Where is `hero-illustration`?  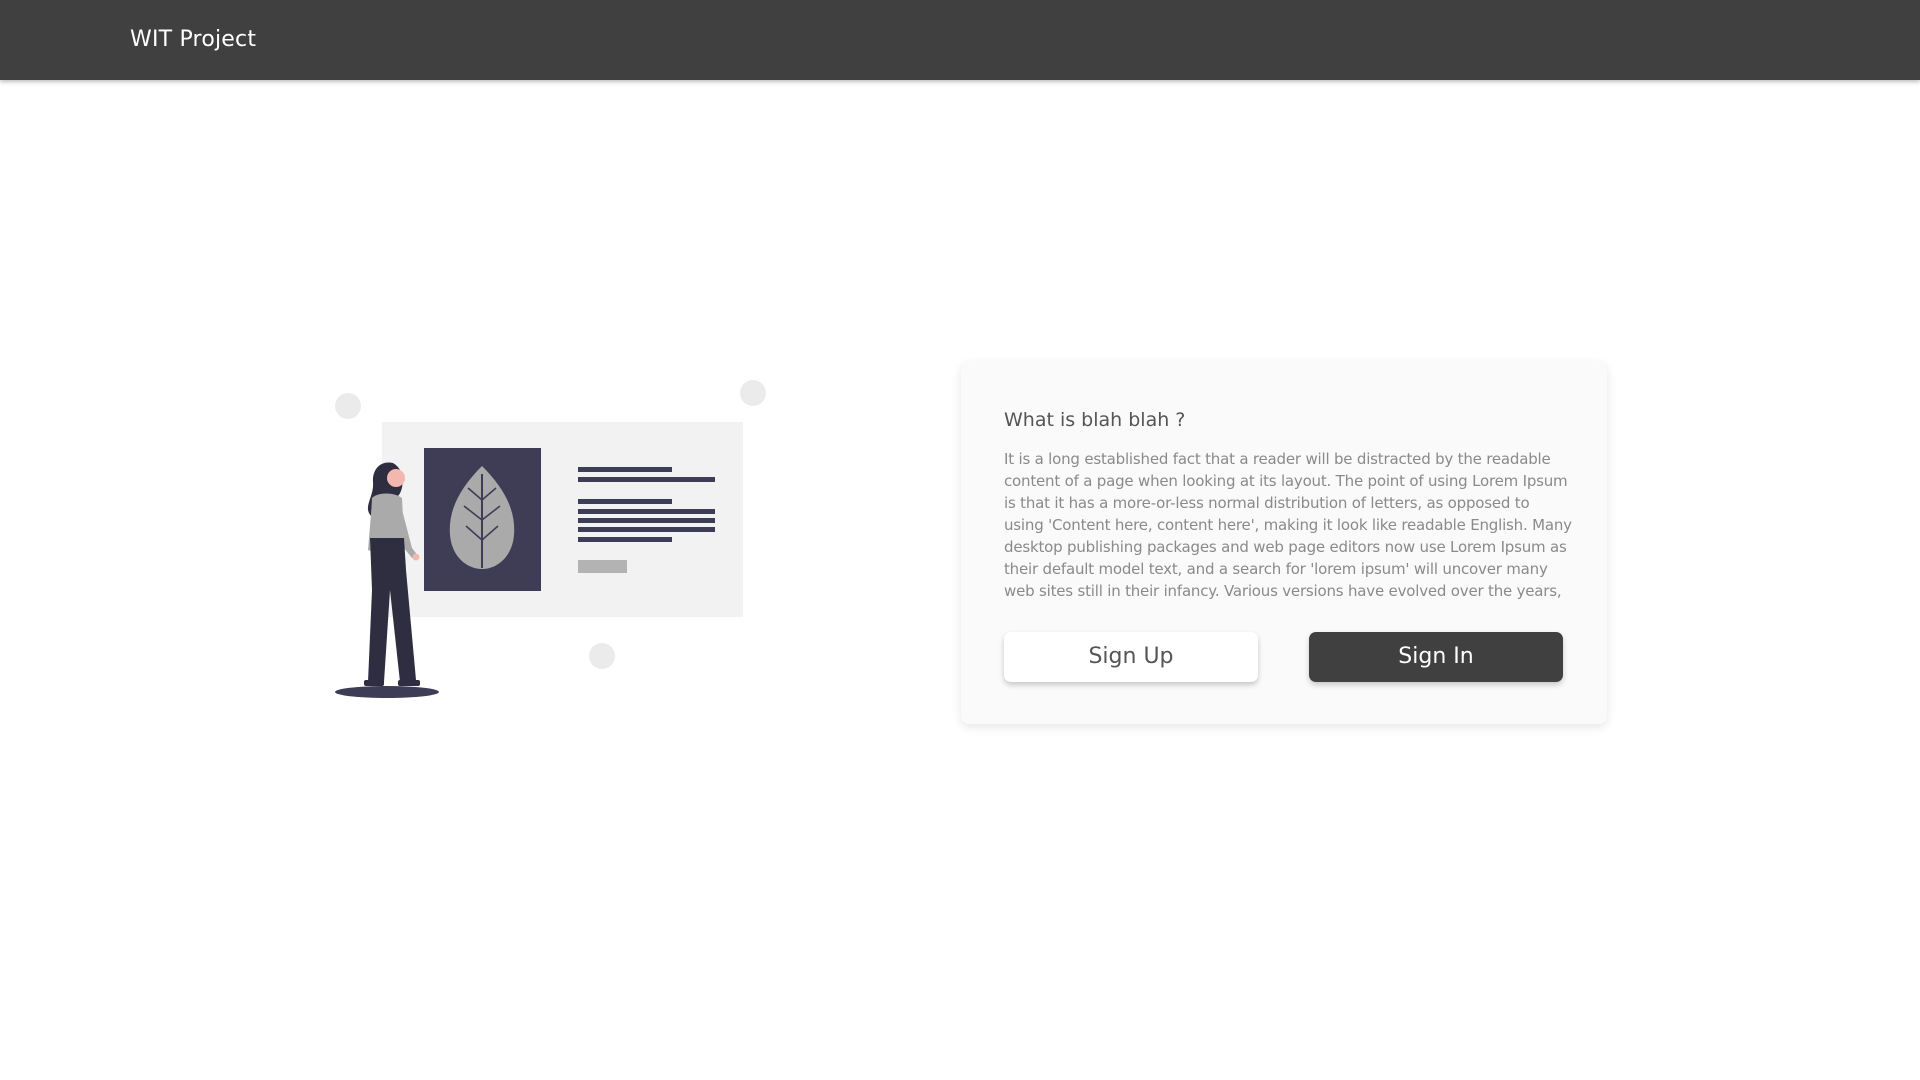 hero-illustration is located at coordinates (560, 540).